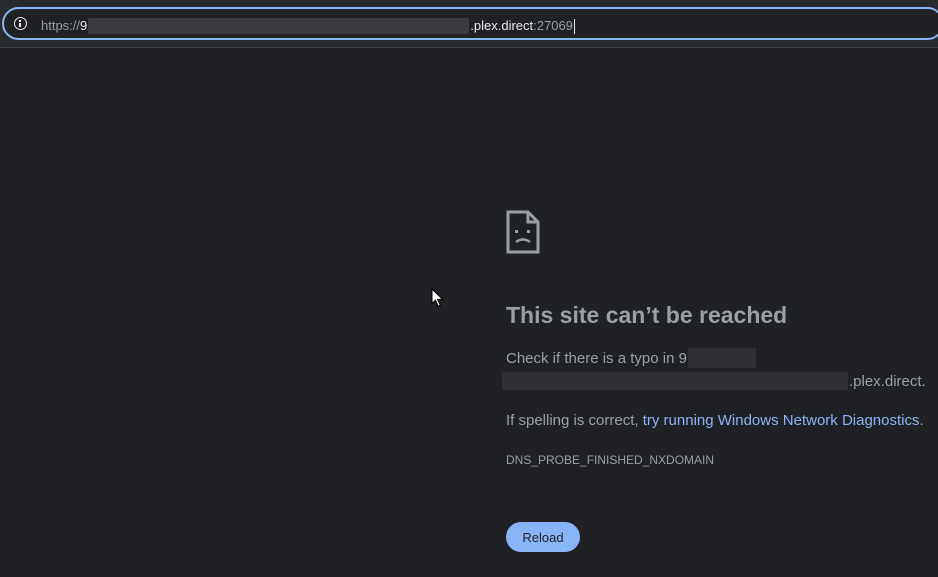 The width and height of the screenshot is (938, 577). What do you see at coordinates (887, 381) in the screenshot?
I see `typo-domain-text: .plex.direct.` at bounding box center [887, 381].